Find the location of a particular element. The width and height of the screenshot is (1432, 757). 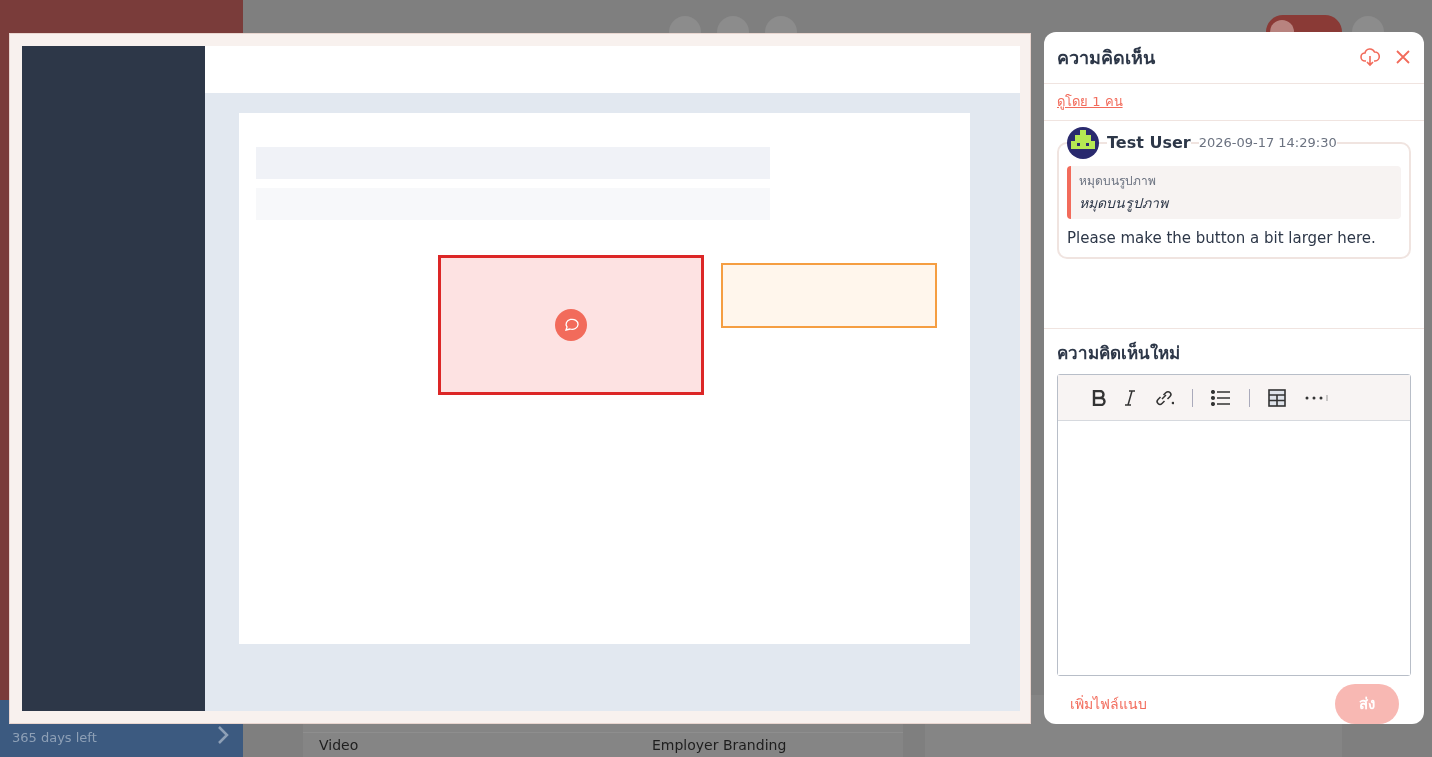

cloud-download-icon is located at coordinates (1370, 57).